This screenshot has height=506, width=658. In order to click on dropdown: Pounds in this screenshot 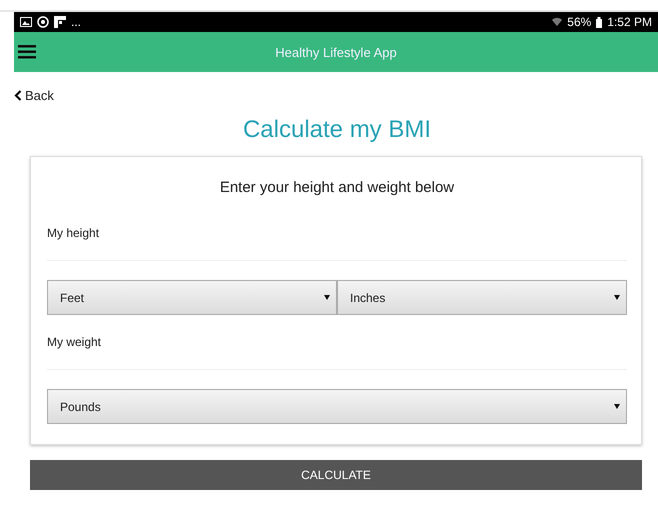, I will do `click(337, 406)`.